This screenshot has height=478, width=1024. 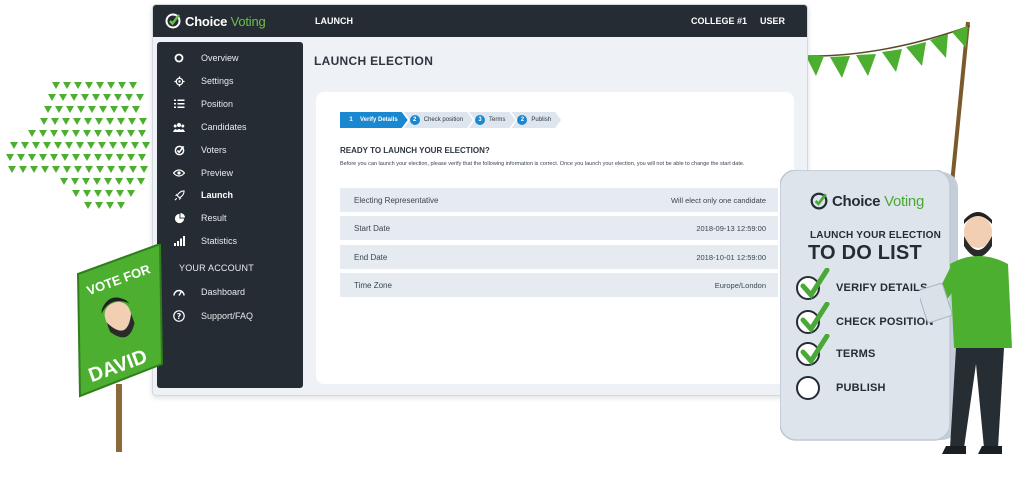 I want to click on info-value: Will elect only one candidate, so click(x=718, y=200).